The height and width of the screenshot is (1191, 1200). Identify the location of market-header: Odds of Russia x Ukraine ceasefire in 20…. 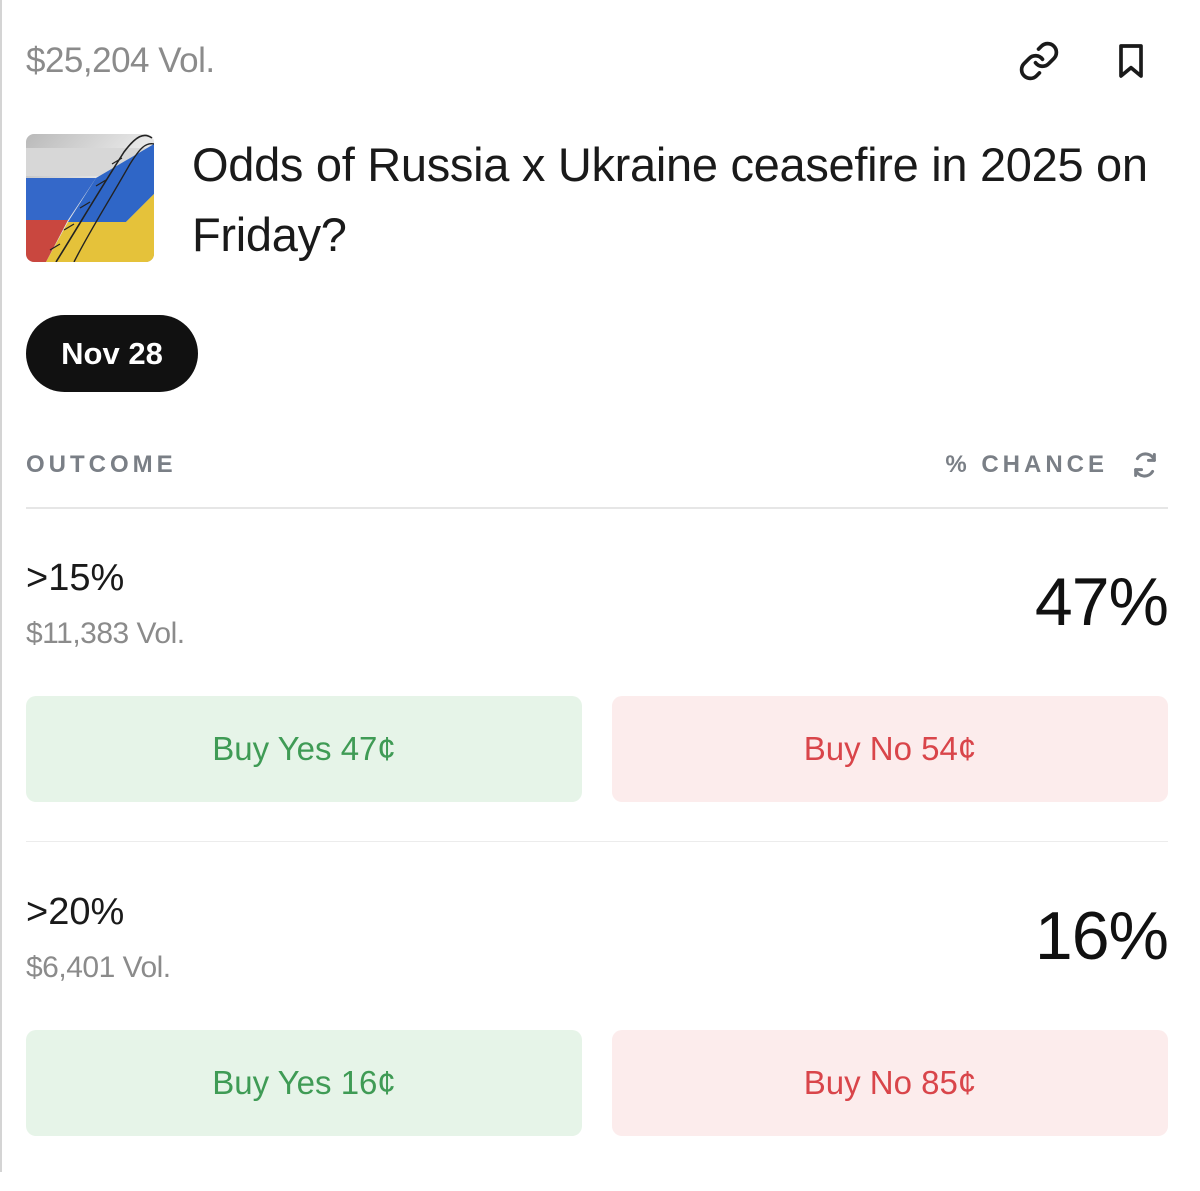
(597, 199).